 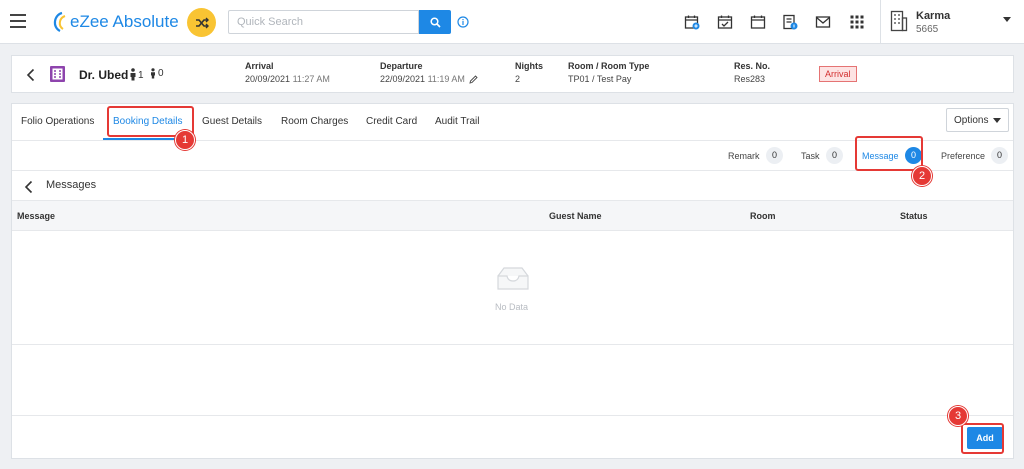 What do you see at coordinates (512, 307) in the screenshot?
I see `empty-state-text: No Data` at bounding box center [512, 307].